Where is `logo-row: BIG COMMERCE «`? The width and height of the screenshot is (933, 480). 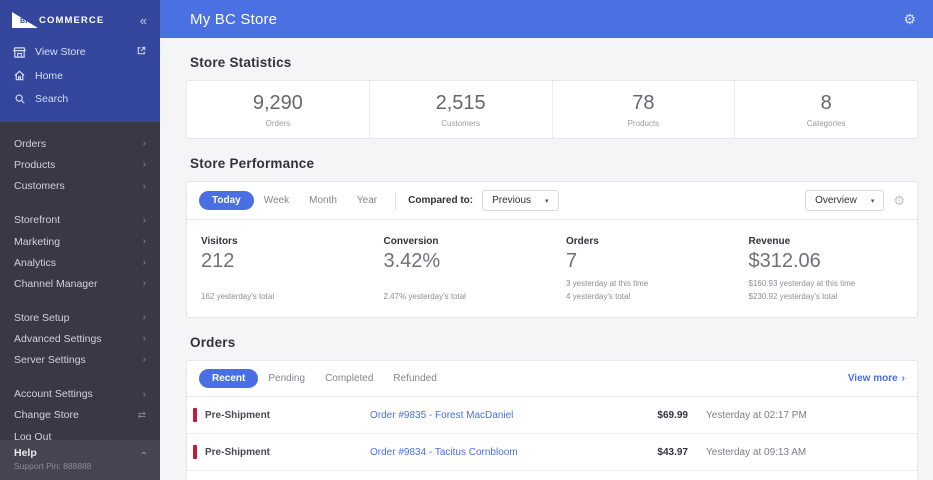
logo-row: BIG COMMERCE « is located at coordinates (80, 20).